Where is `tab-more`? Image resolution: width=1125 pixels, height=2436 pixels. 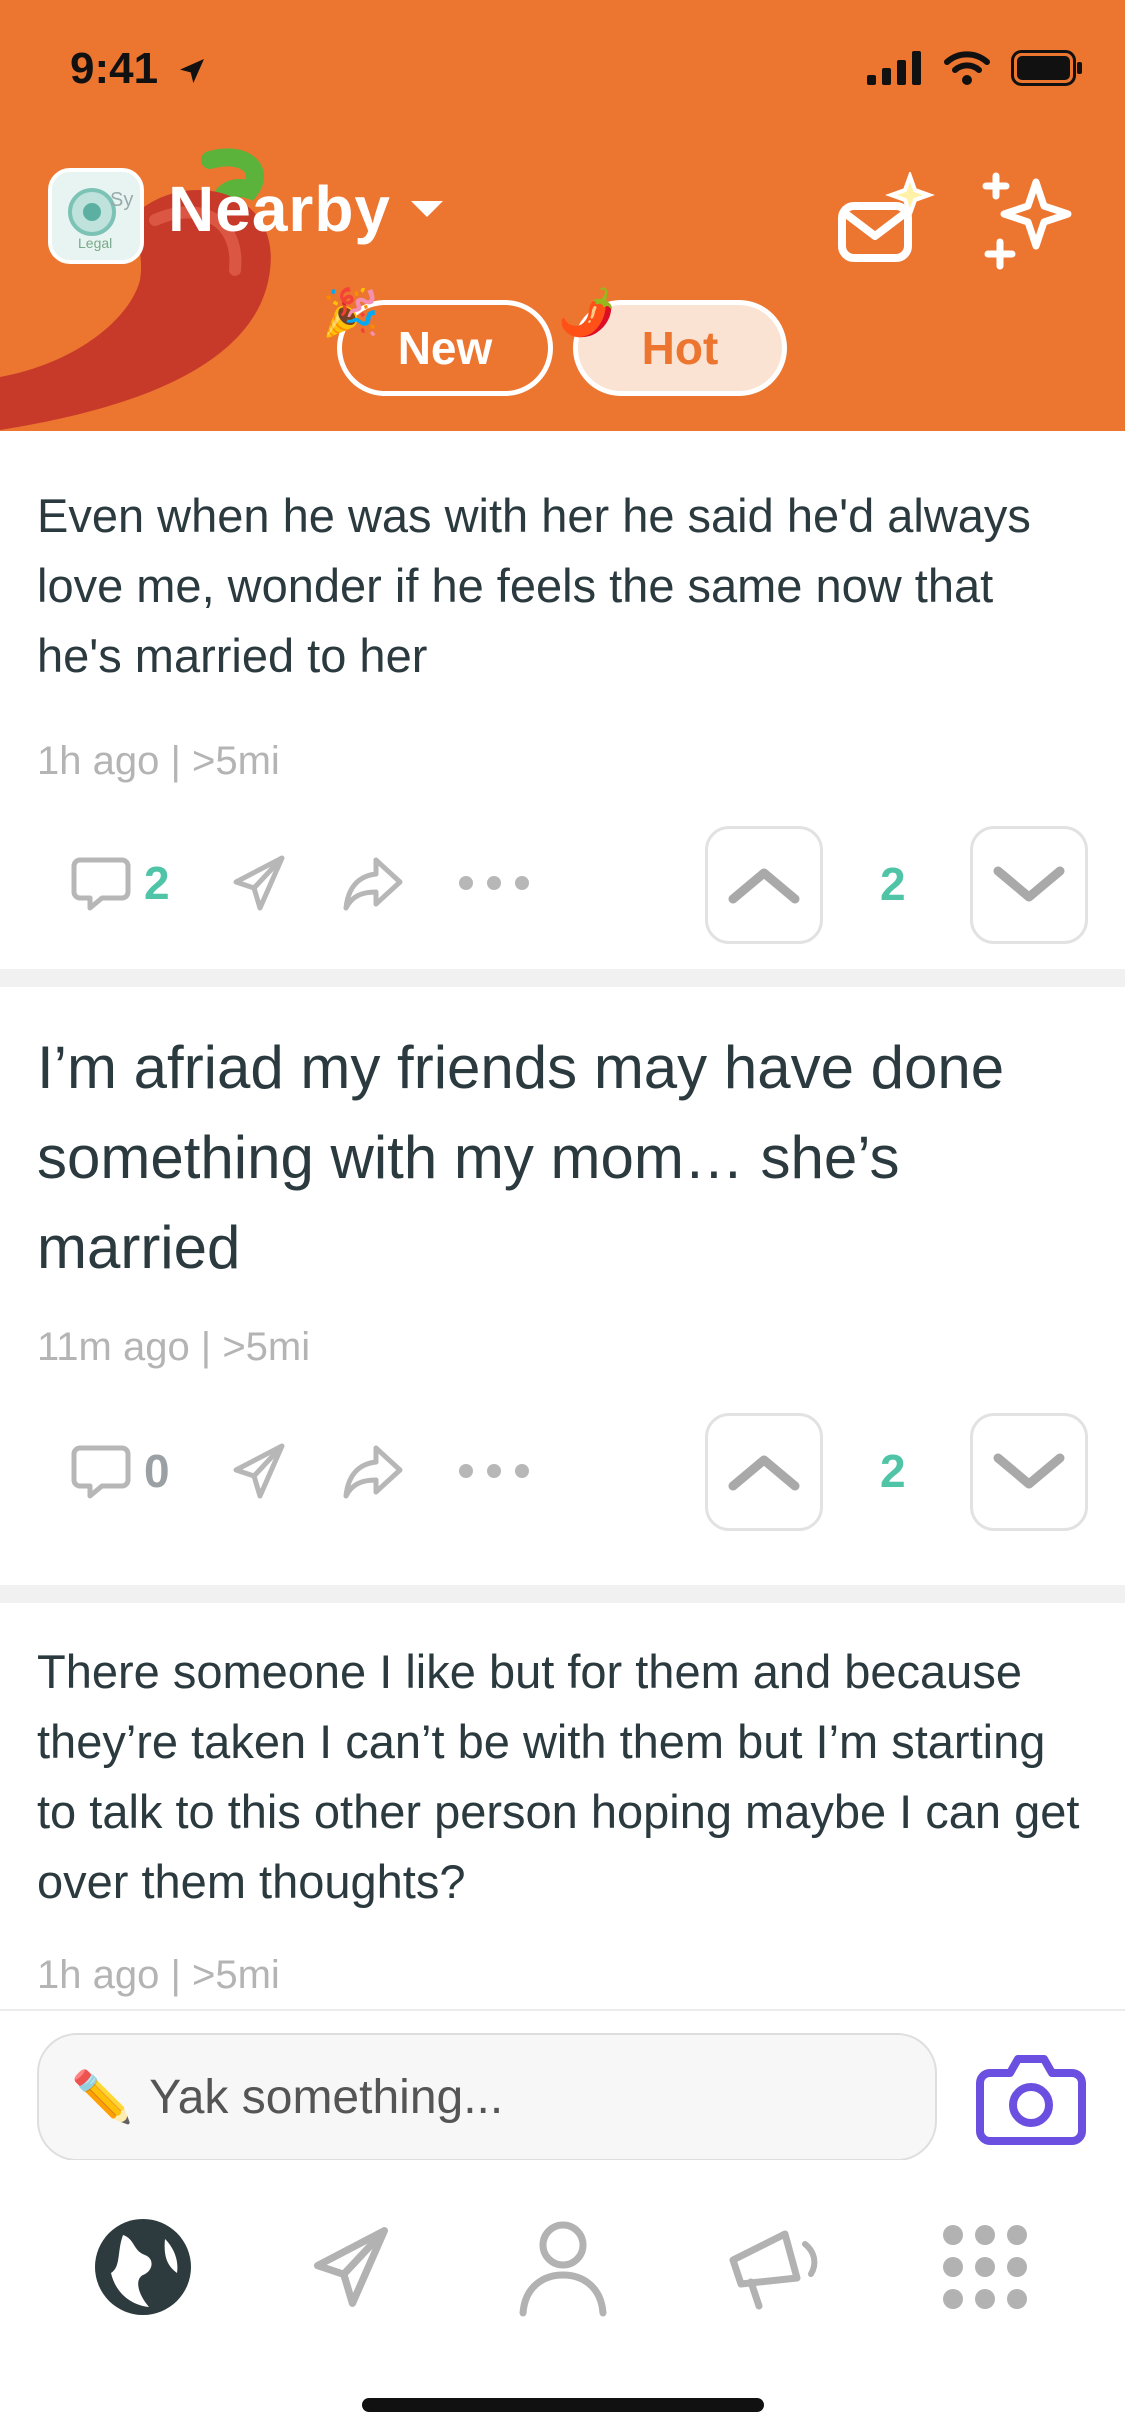
tab-more is located at coordinates (985, 2267).